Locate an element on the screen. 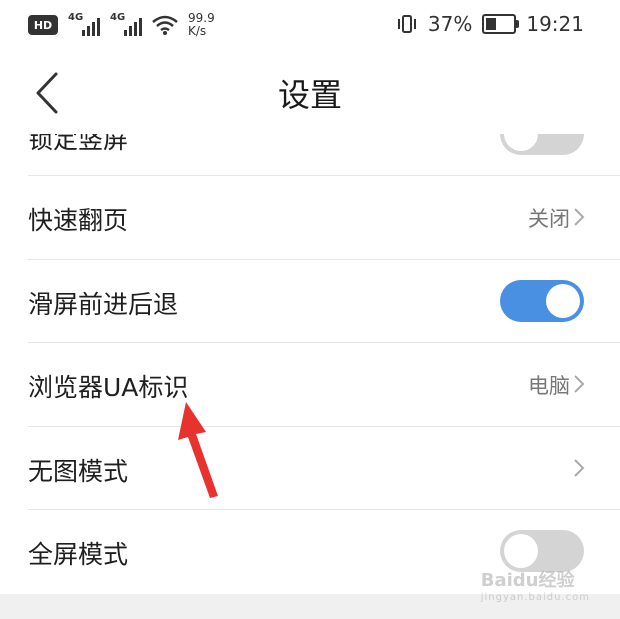 The height and width of the screenshot is (619, 620). setting-row-browser-ua: 浏览器UA标识 电脑 is located at coordinates (310, 384).